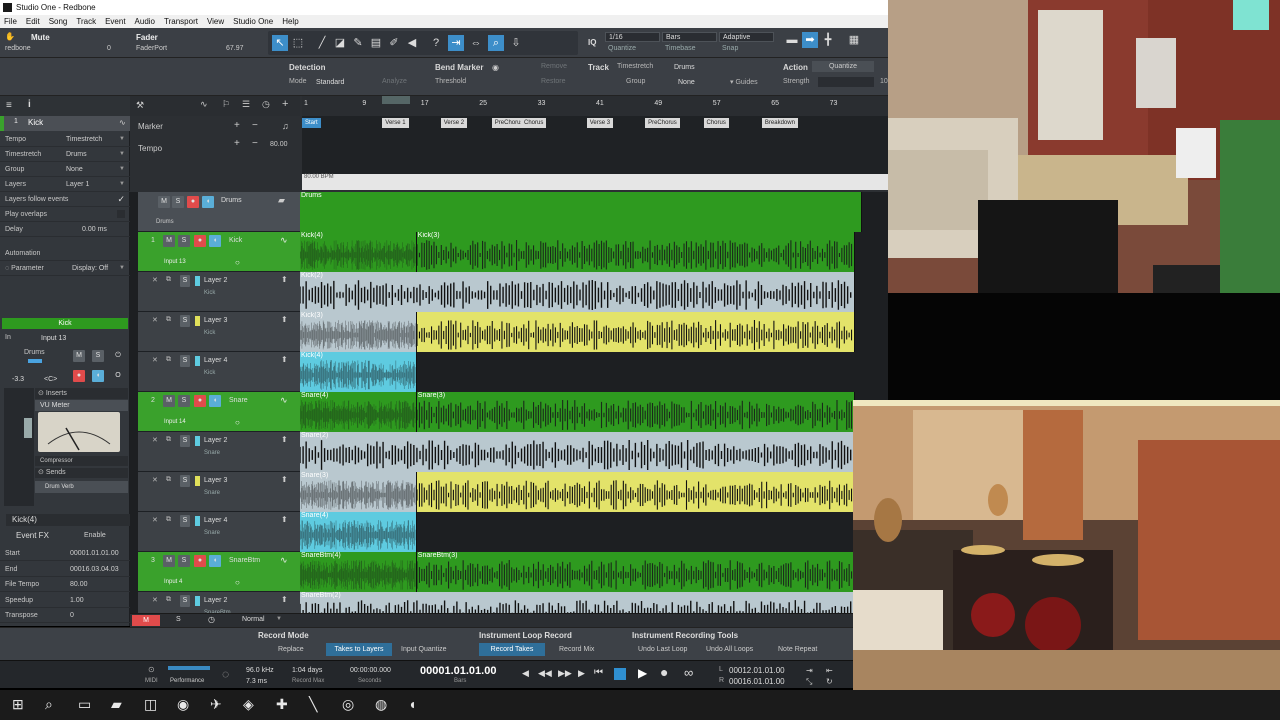  What do you see at coordinates (829, 681) in the screenshot?
I see `preroll-icon: ↻` at bounding box center [829, 681].